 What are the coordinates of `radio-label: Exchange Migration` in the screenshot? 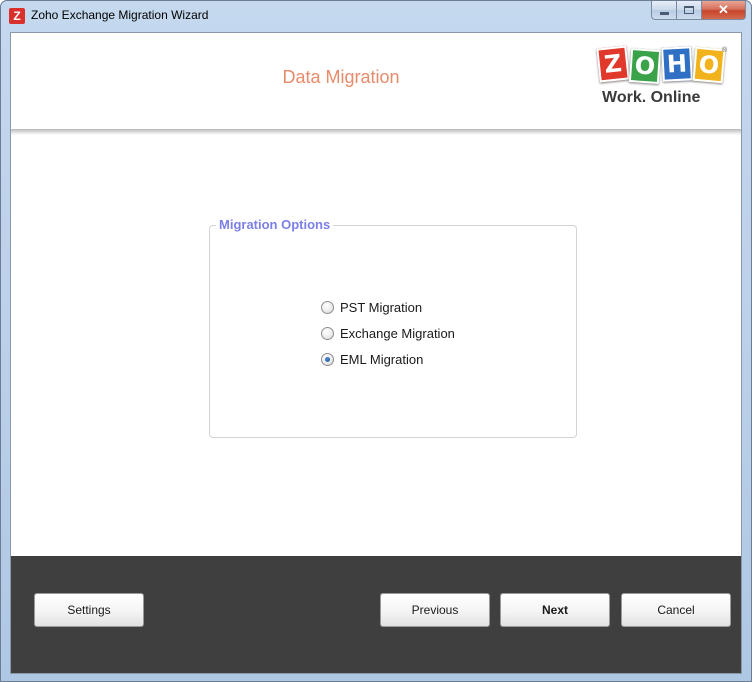 It's located at (397, 333).